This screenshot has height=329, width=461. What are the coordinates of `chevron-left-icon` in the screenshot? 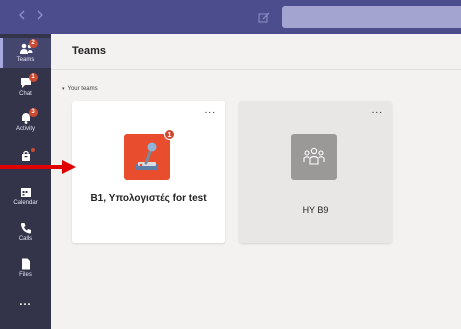 It's located at (22, 17).